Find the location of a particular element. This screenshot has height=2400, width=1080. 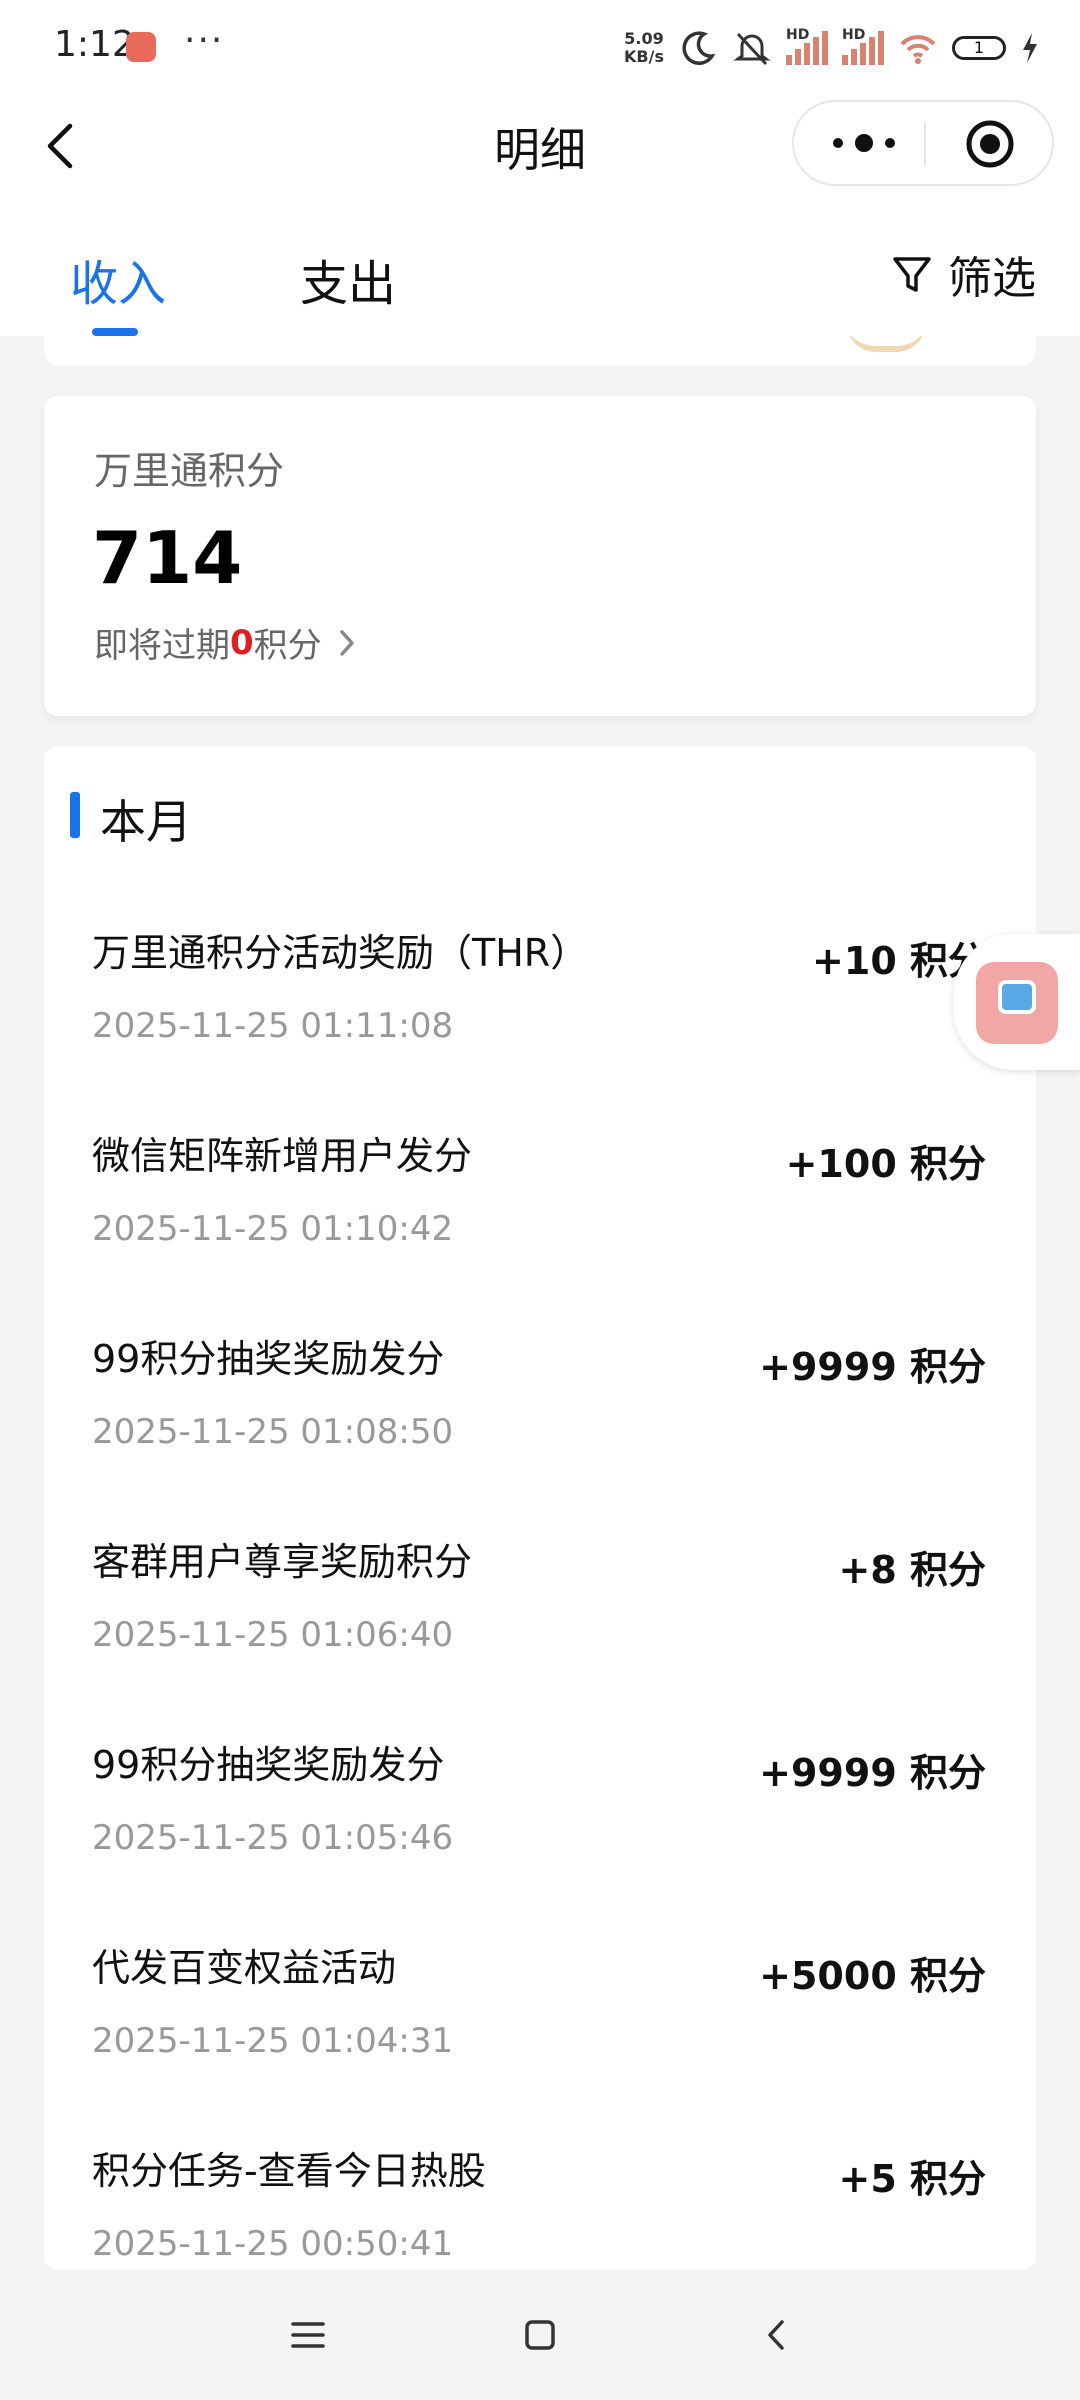

record-amount: +5 积分 is located at coordinates (912, 2179).